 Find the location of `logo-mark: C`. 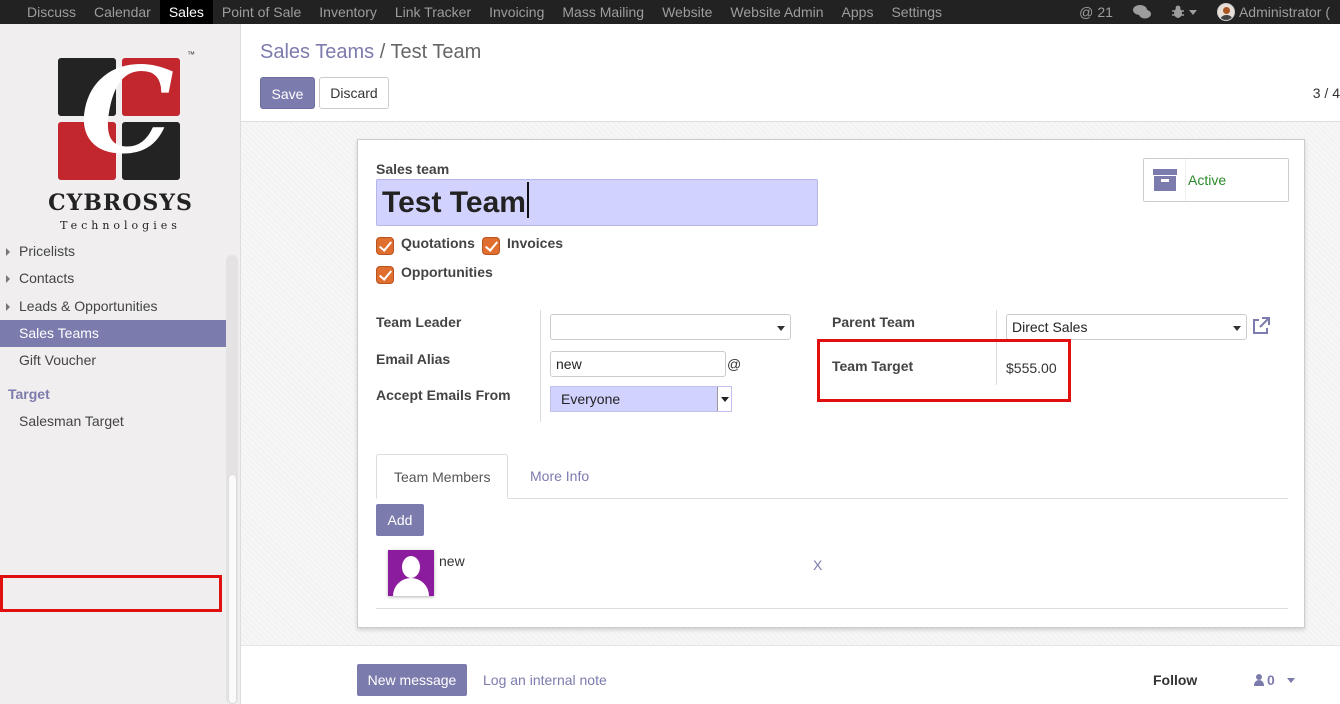

logo-mark: C is located at coordinates (120, 117).